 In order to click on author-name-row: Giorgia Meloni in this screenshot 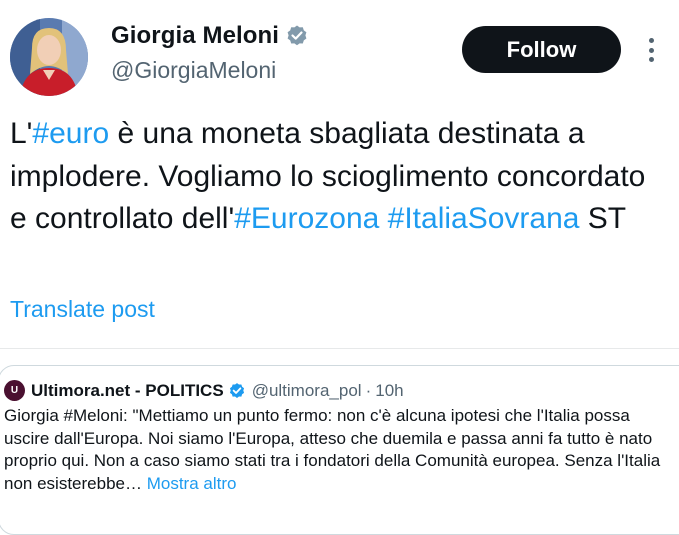, I will do `click(210, 36)`.